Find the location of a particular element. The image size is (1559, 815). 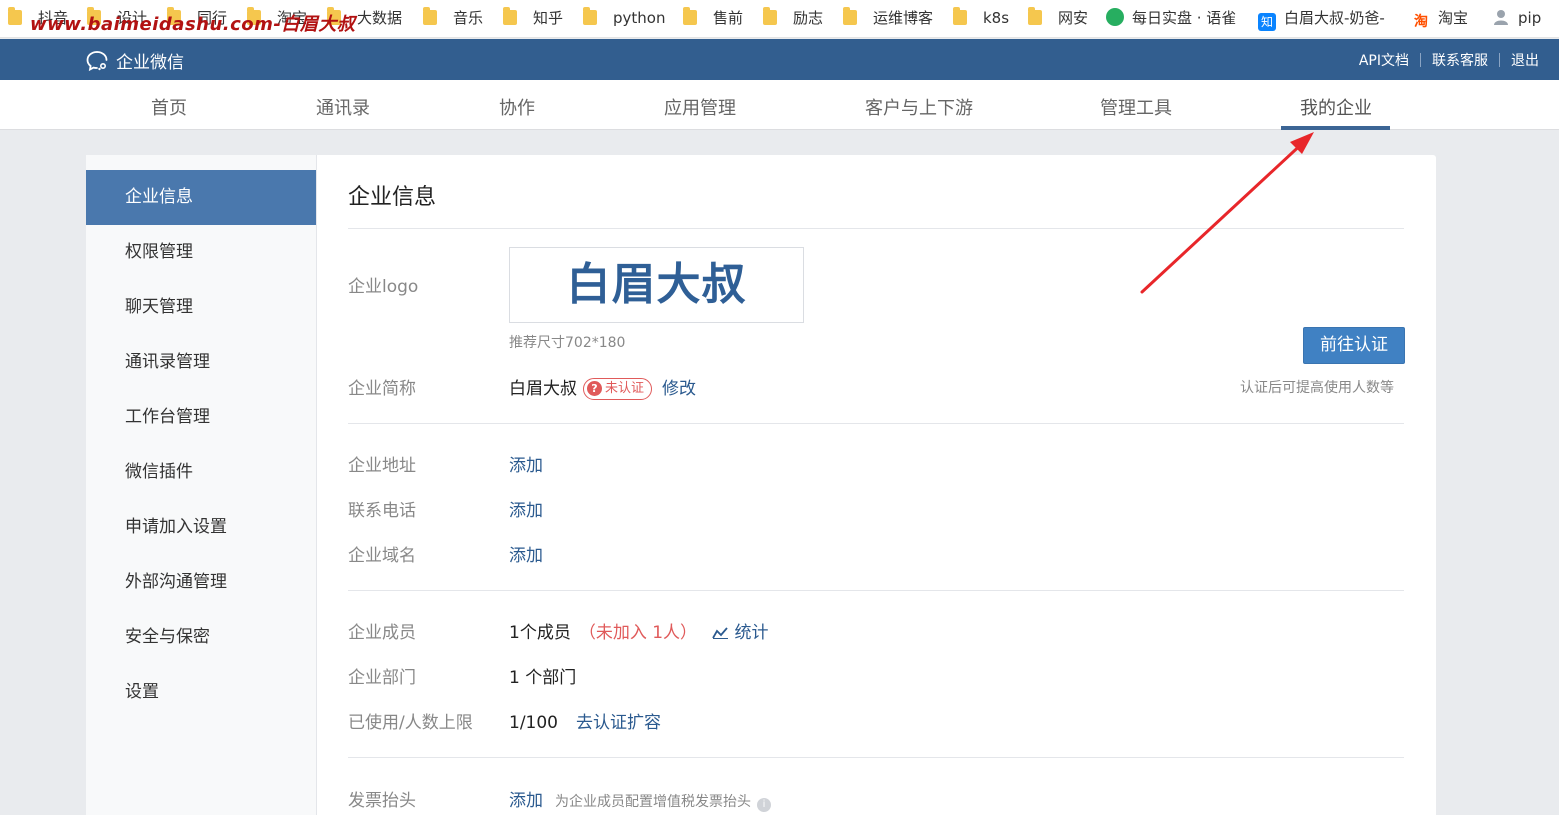

bookmark-item: 售前 is located at coordinates (713, 17).